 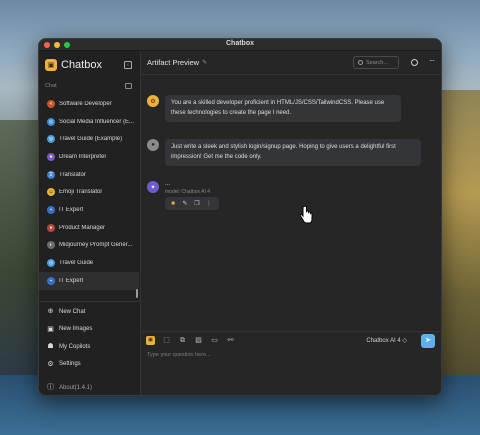 I want to click on collapse-sidebar-icon: ‹, so click(x=128, y=65).